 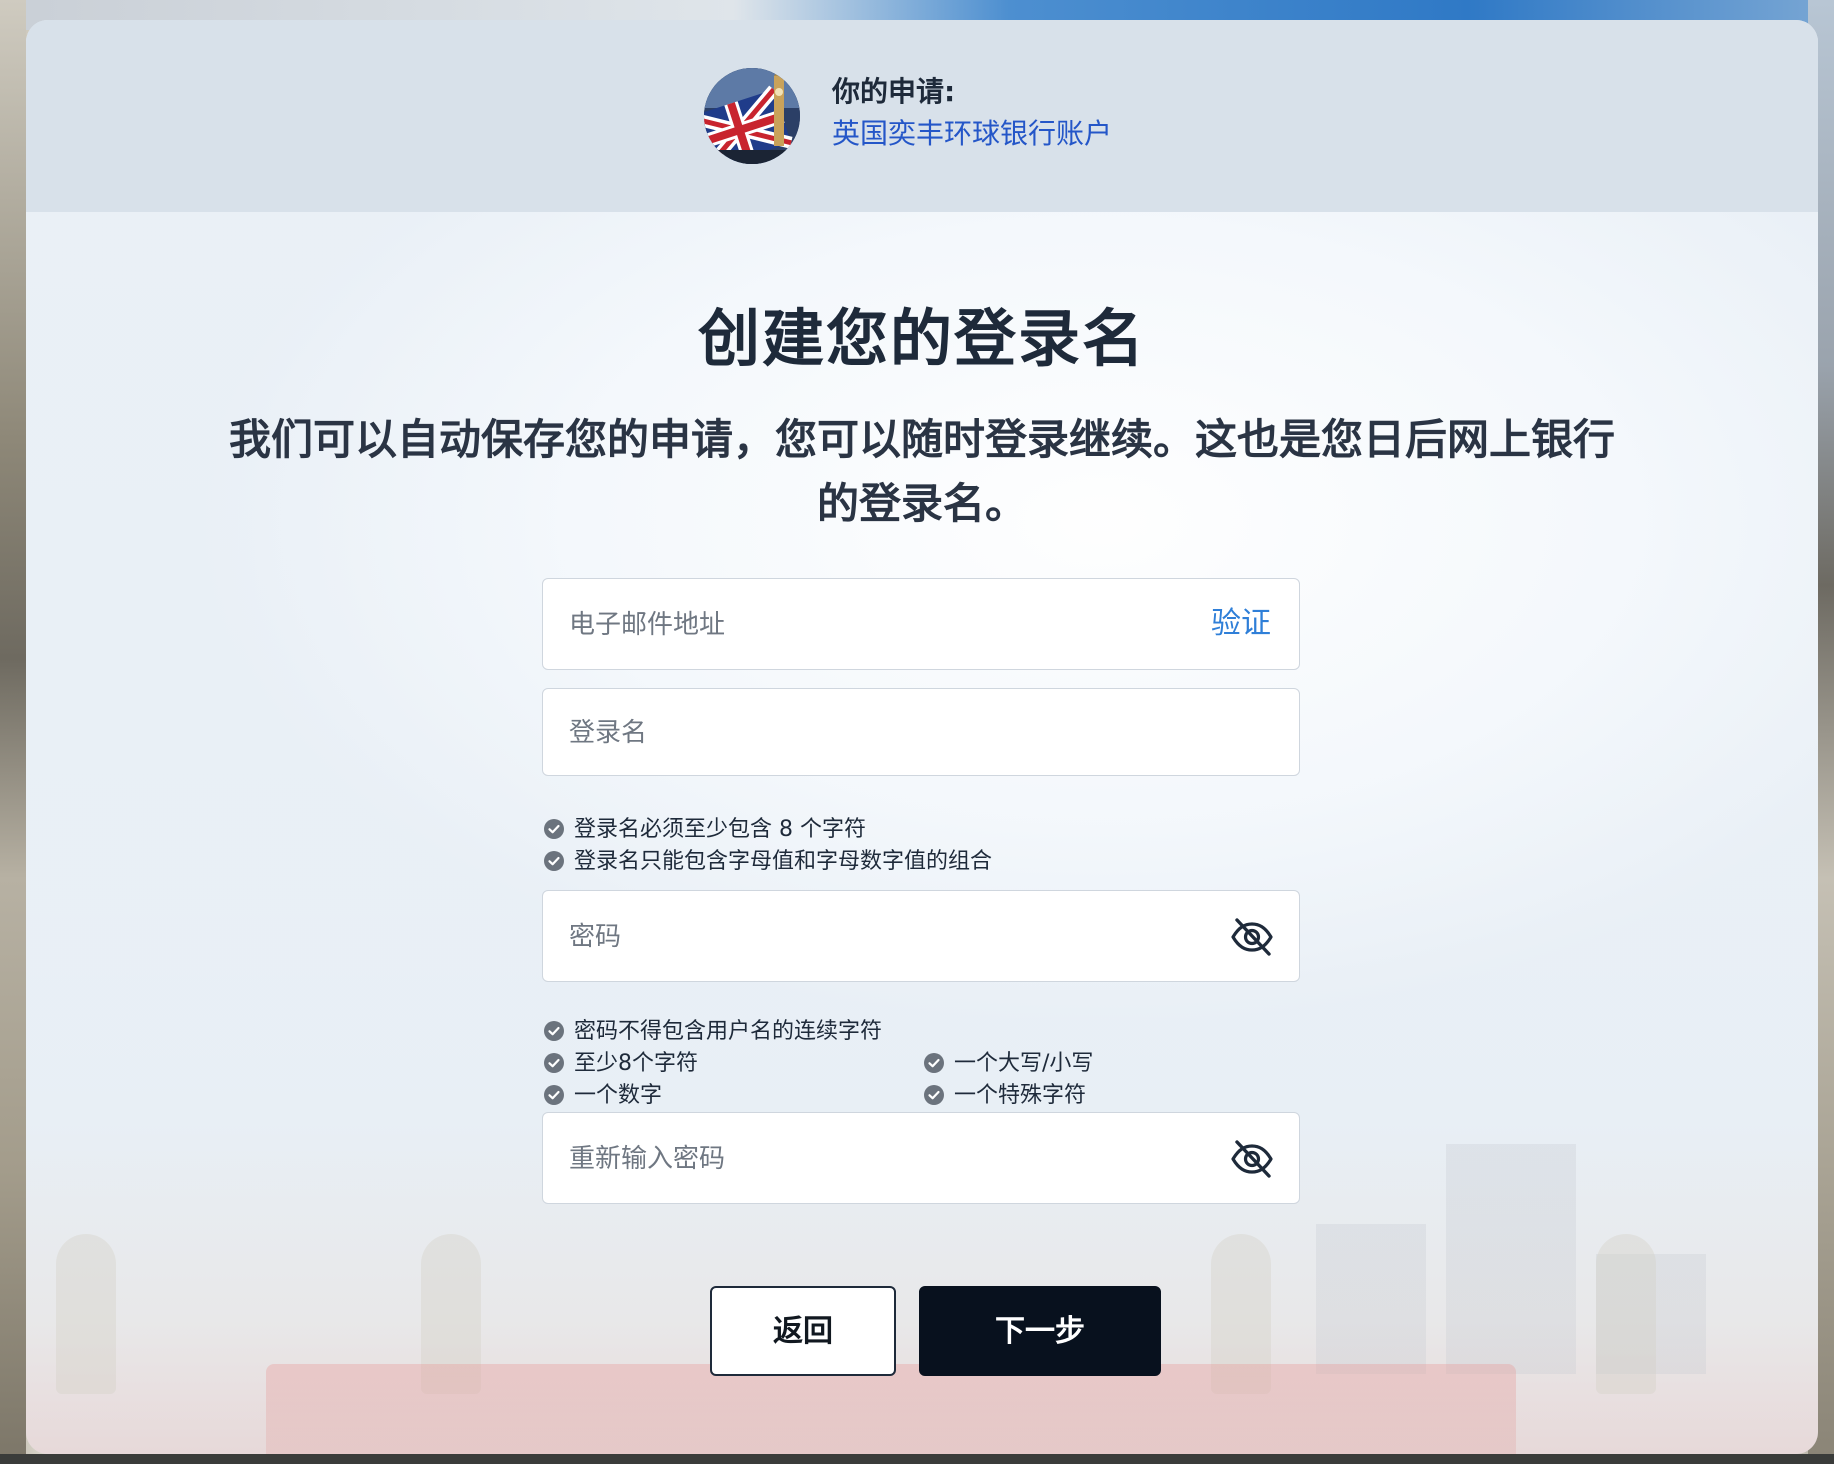 I want to click on window-bottom-edge, so click(x=917, y=1459).